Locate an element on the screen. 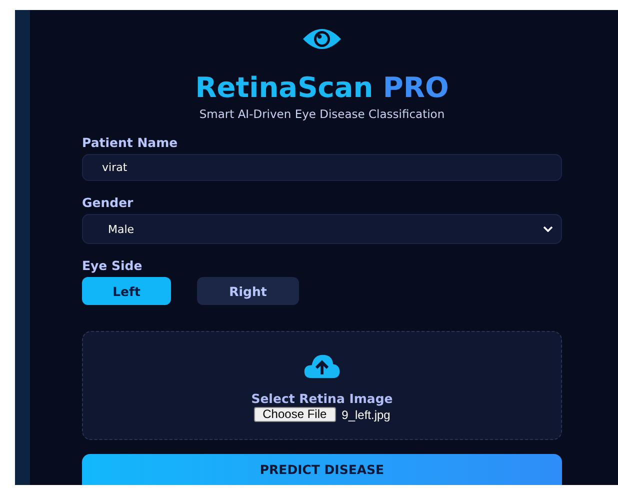 The image size is (618, 495). predict-button: PREDICT DISEASE is located at coordinates (322, 469).